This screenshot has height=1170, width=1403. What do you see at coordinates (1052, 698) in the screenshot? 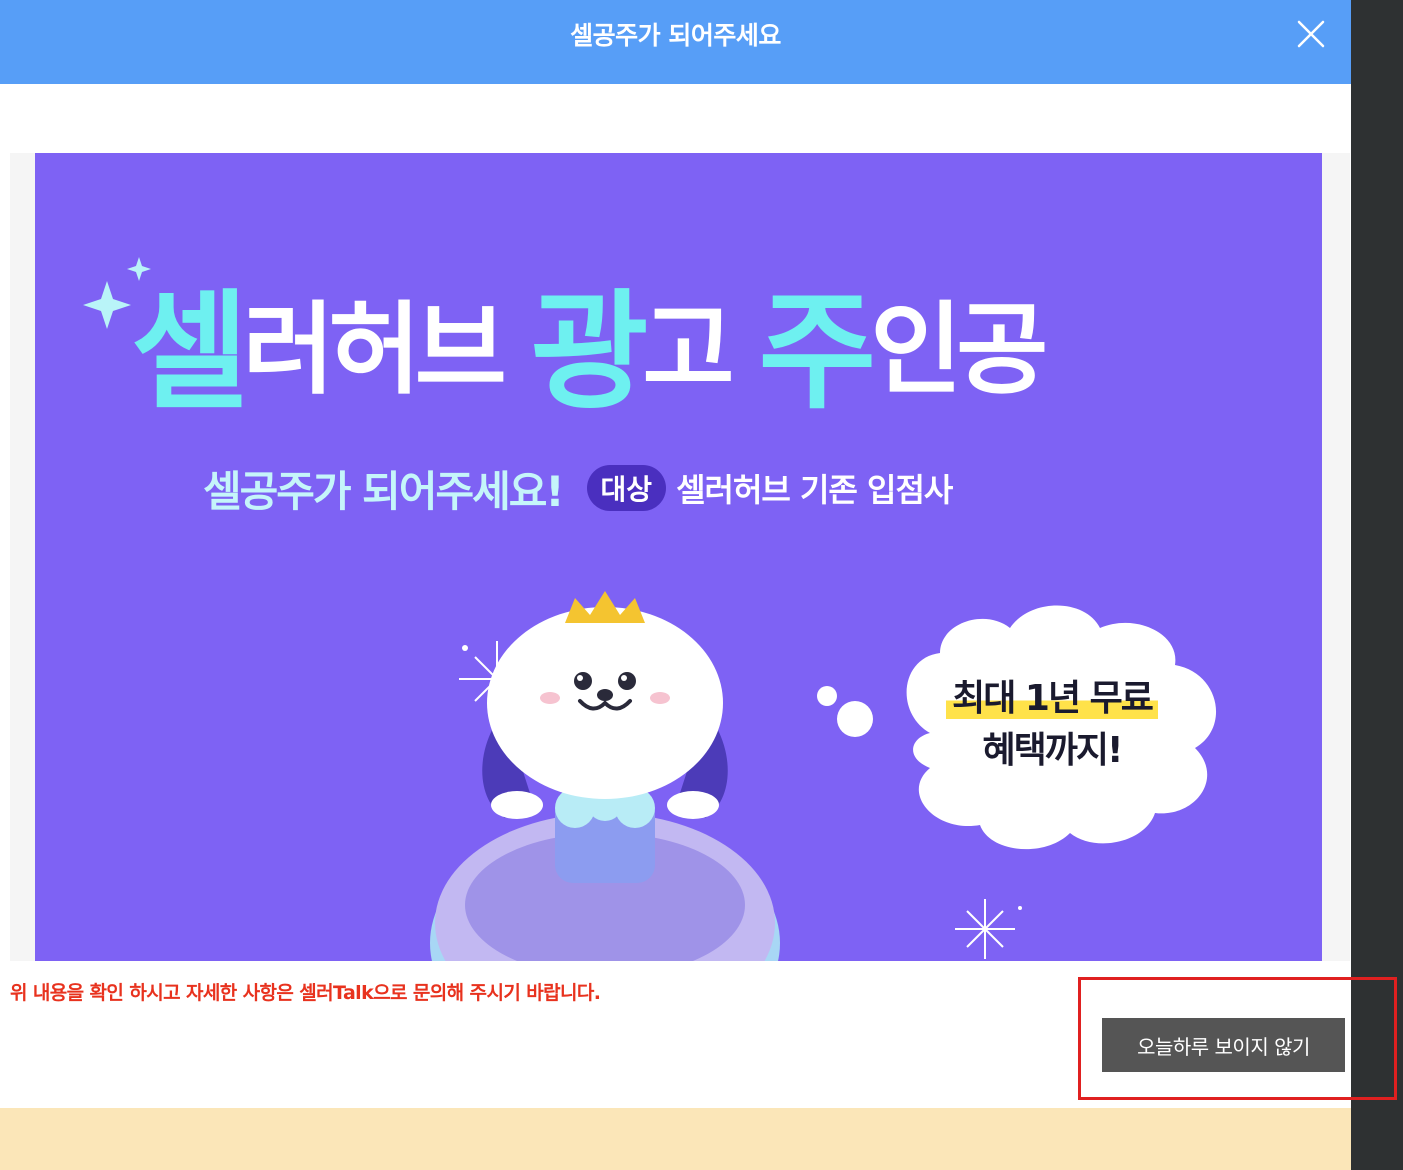
I see `bubble-line-1: 최대 1년 무료` at bounding box center [1052, 698].